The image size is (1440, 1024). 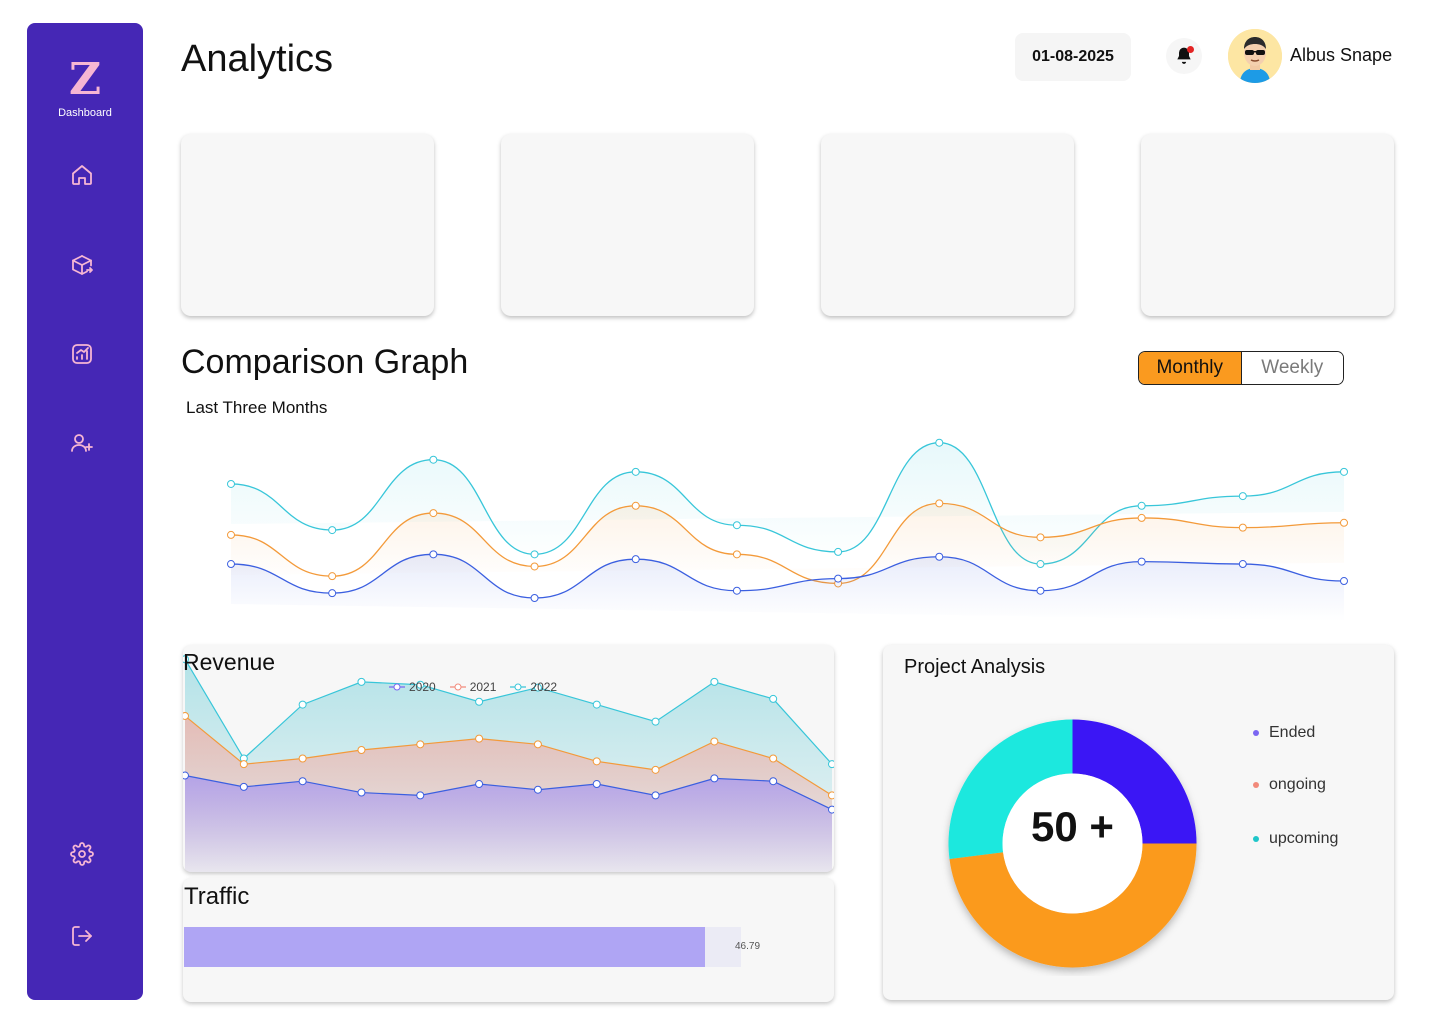 I want to click on legend-label: 2020, so click(x=422, y=687).